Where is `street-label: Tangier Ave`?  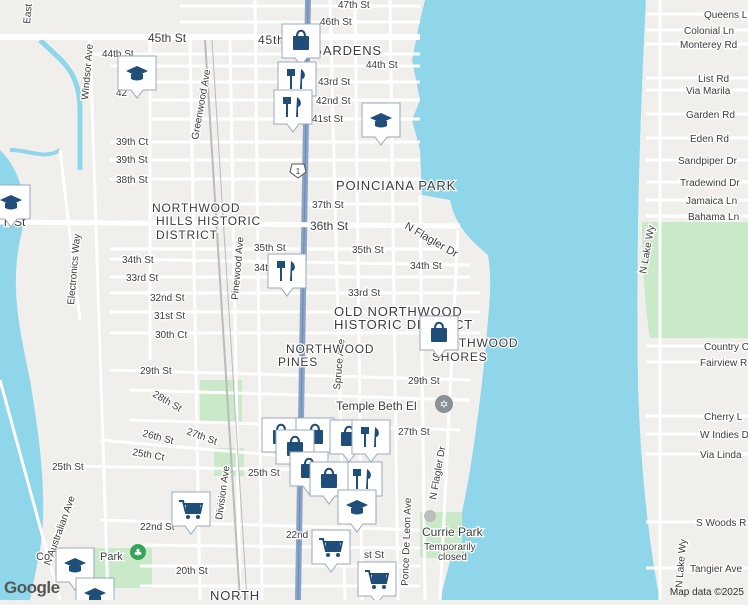
street-label: Tangier Ave is located at coordinates (716, 569).